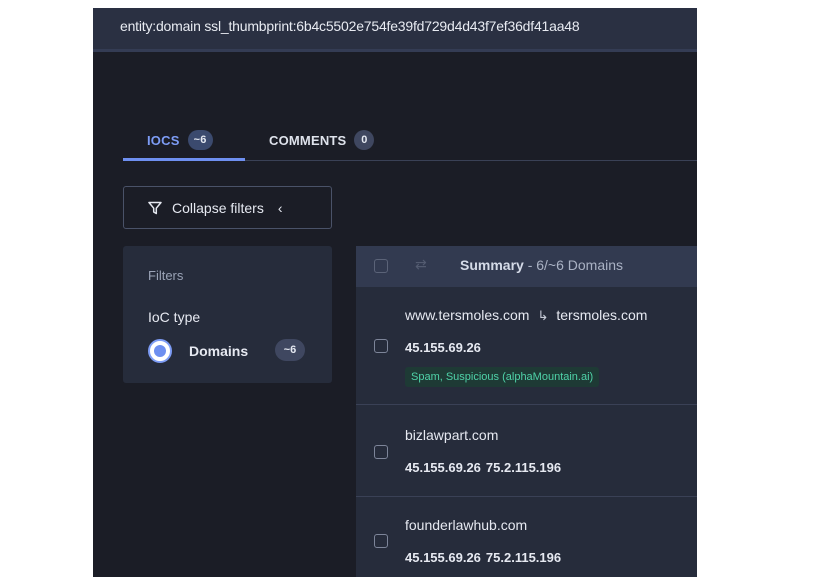 The width and height of the screenshot is (814, 582). What do you see at coordinates (218, 207) in the screenshot?
I see `collapse-filters-label: Collapse filters` at bounding box center [218, 207].